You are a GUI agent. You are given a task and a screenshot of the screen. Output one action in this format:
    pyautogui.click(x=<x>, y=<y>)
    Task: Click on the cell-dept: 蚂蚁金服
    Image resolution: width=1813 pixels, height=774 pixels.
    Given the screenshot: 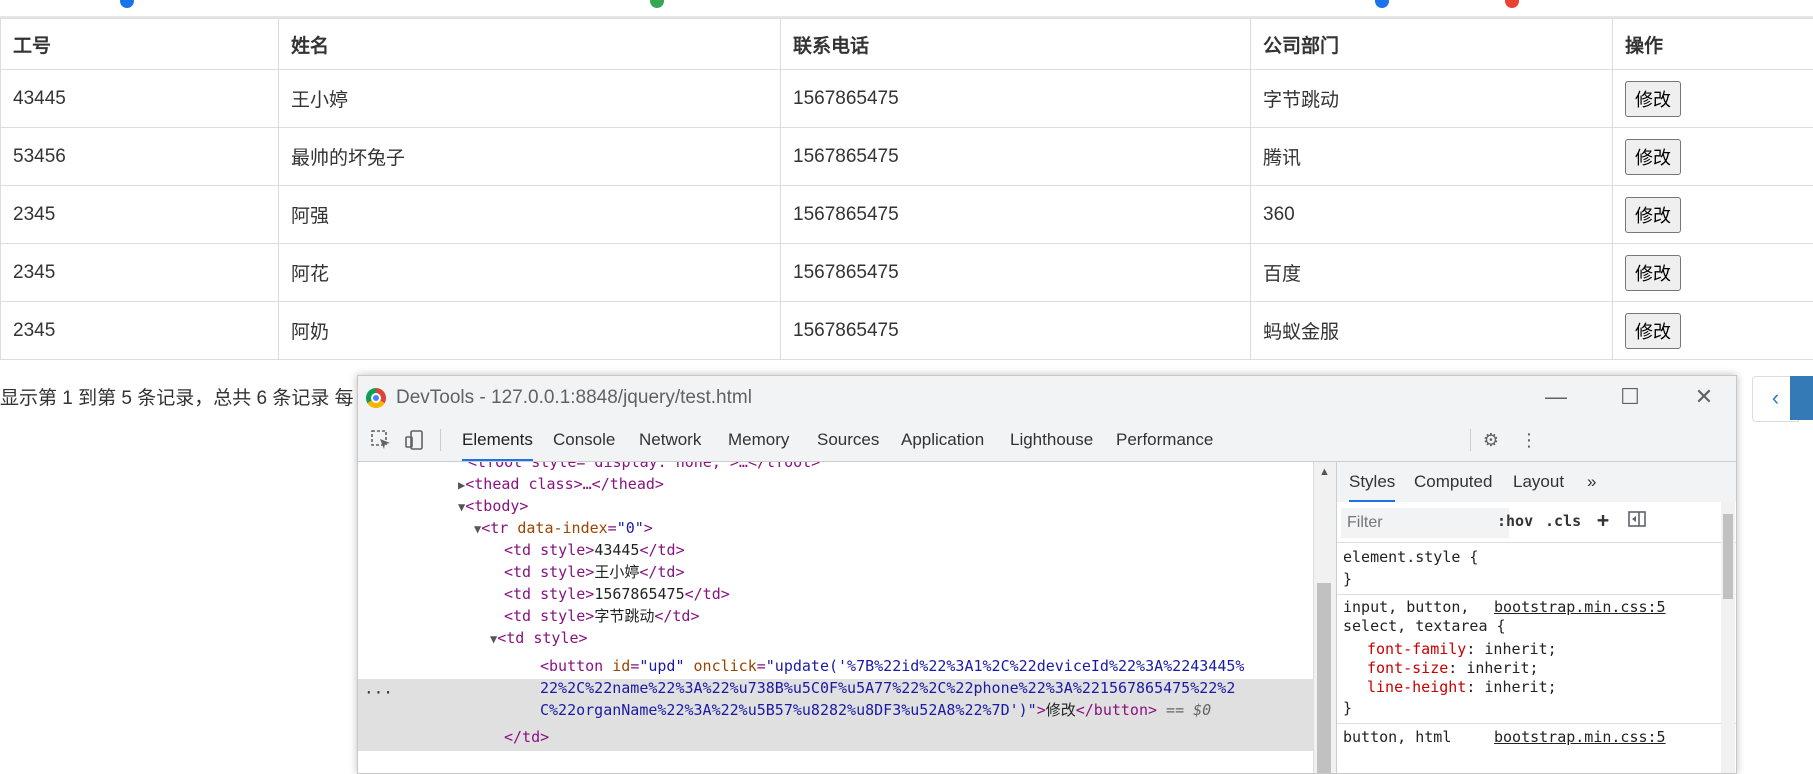 What is the action you would take?
    pyautogui.click(x=1432, y=331)
    